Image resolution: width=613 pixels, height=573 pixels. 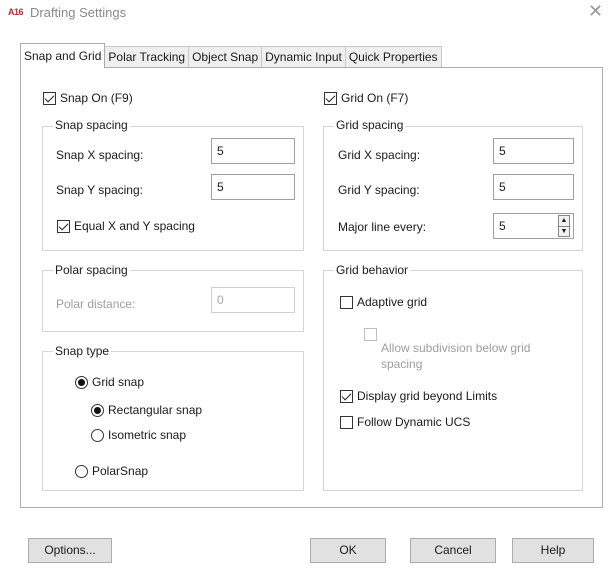 I want to click on major-line-every-value: 5, so click(x=502, y=226).